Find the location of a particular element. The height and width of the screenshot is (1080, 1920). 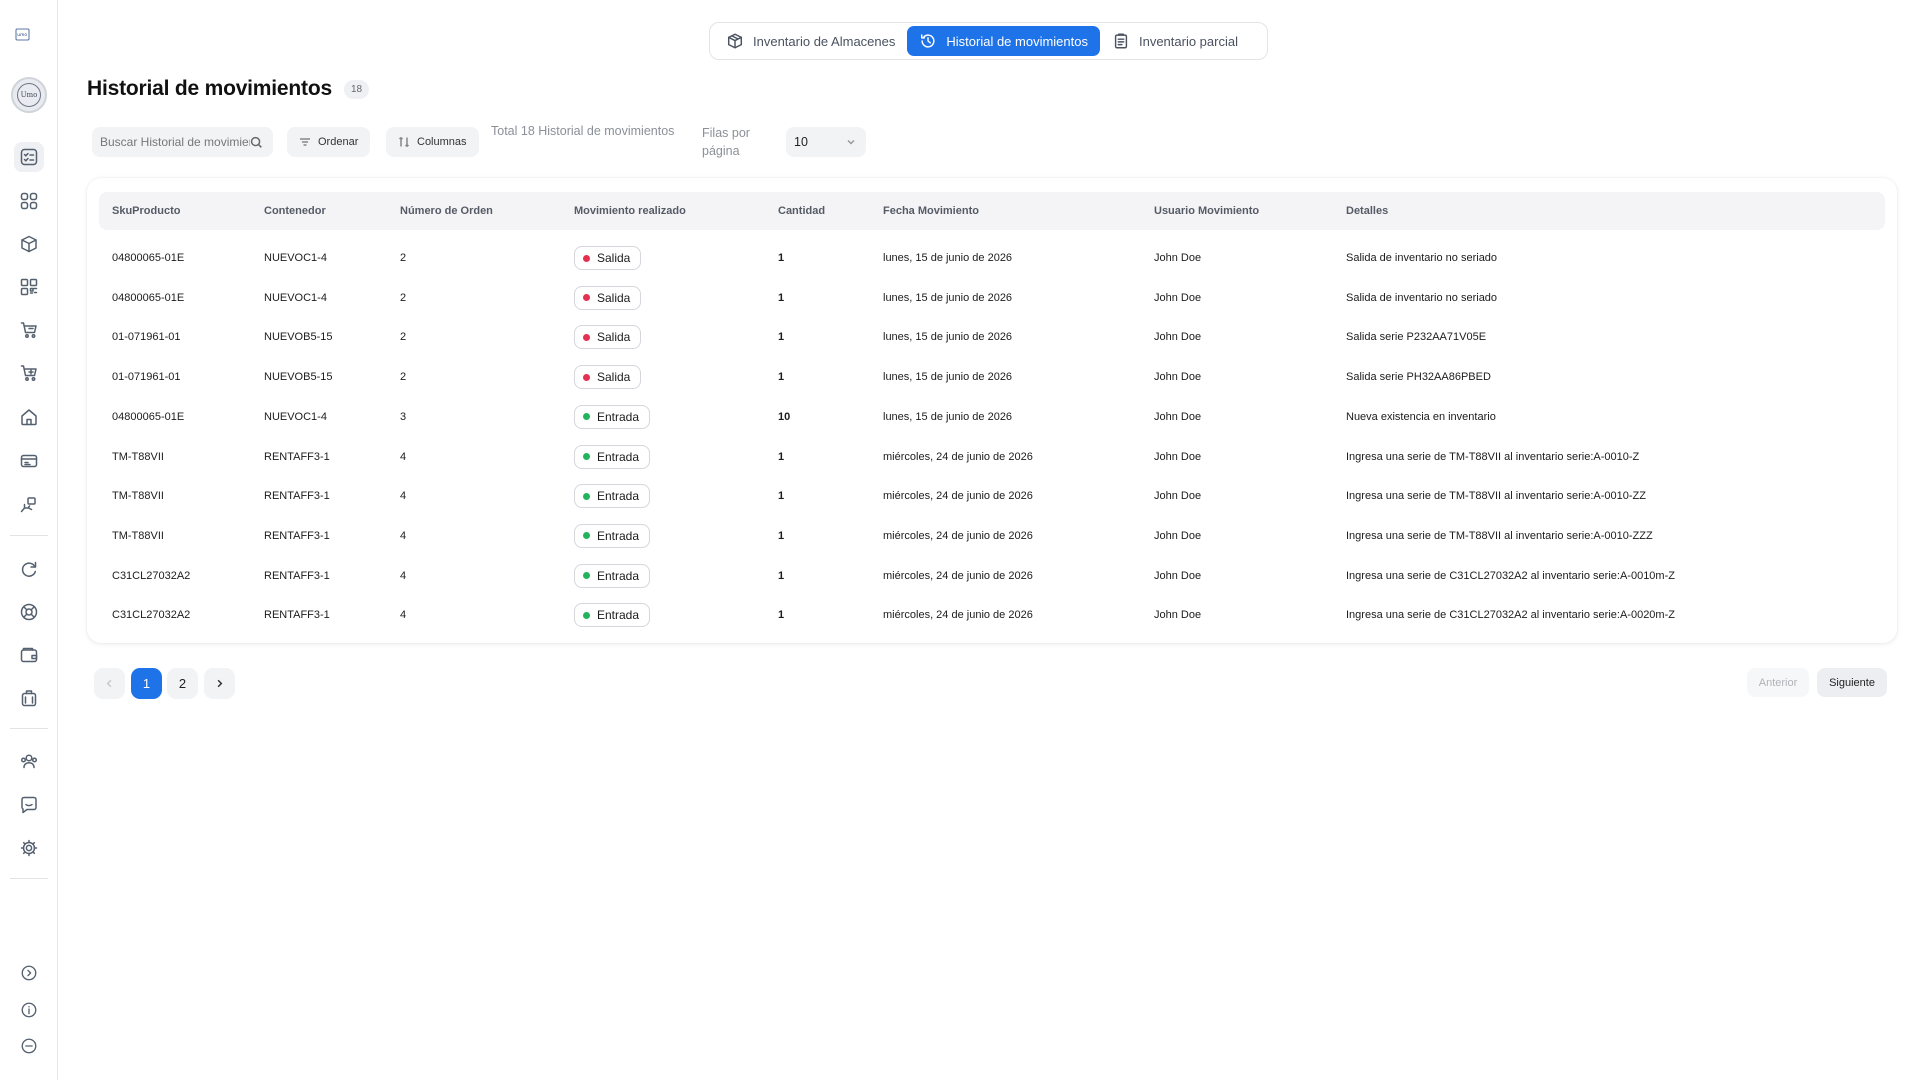

avatar-text: Umo is located at coordinates (29, 95).